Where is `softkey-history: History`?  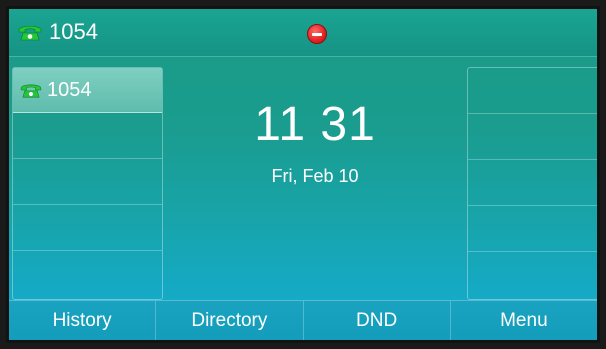
softkey-history: History is located at coordinates (83, 320).